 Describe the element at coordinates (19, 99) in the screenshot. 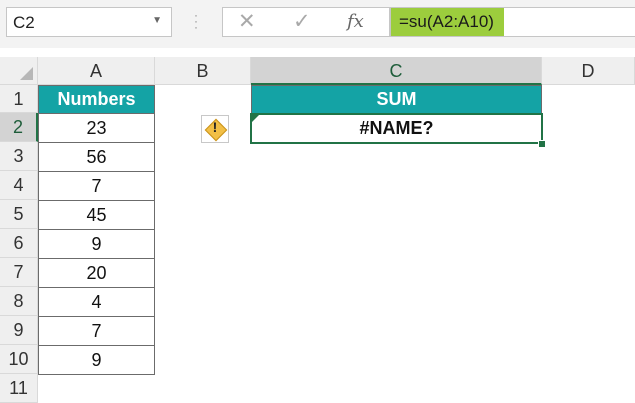

I see `row-header-1: 1` at that location.